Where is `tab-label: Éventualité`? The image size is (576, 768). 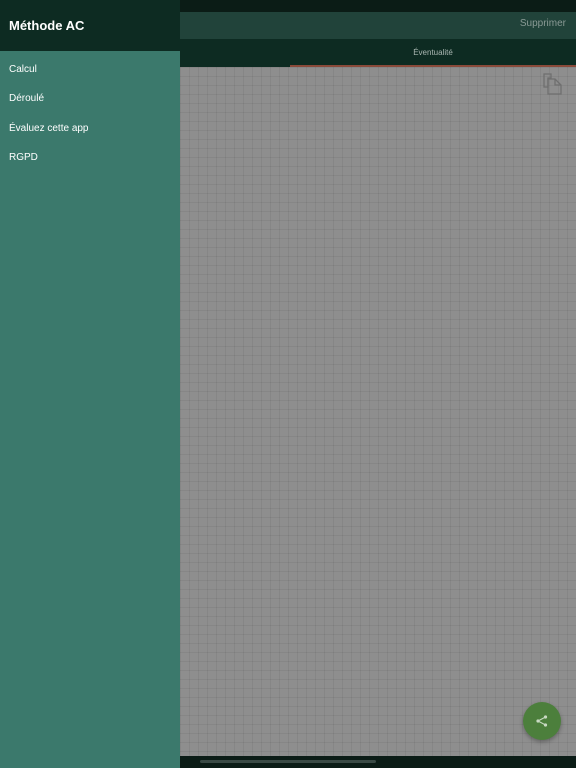
tab-label: Éventualité is located at coordinates (433, 52).